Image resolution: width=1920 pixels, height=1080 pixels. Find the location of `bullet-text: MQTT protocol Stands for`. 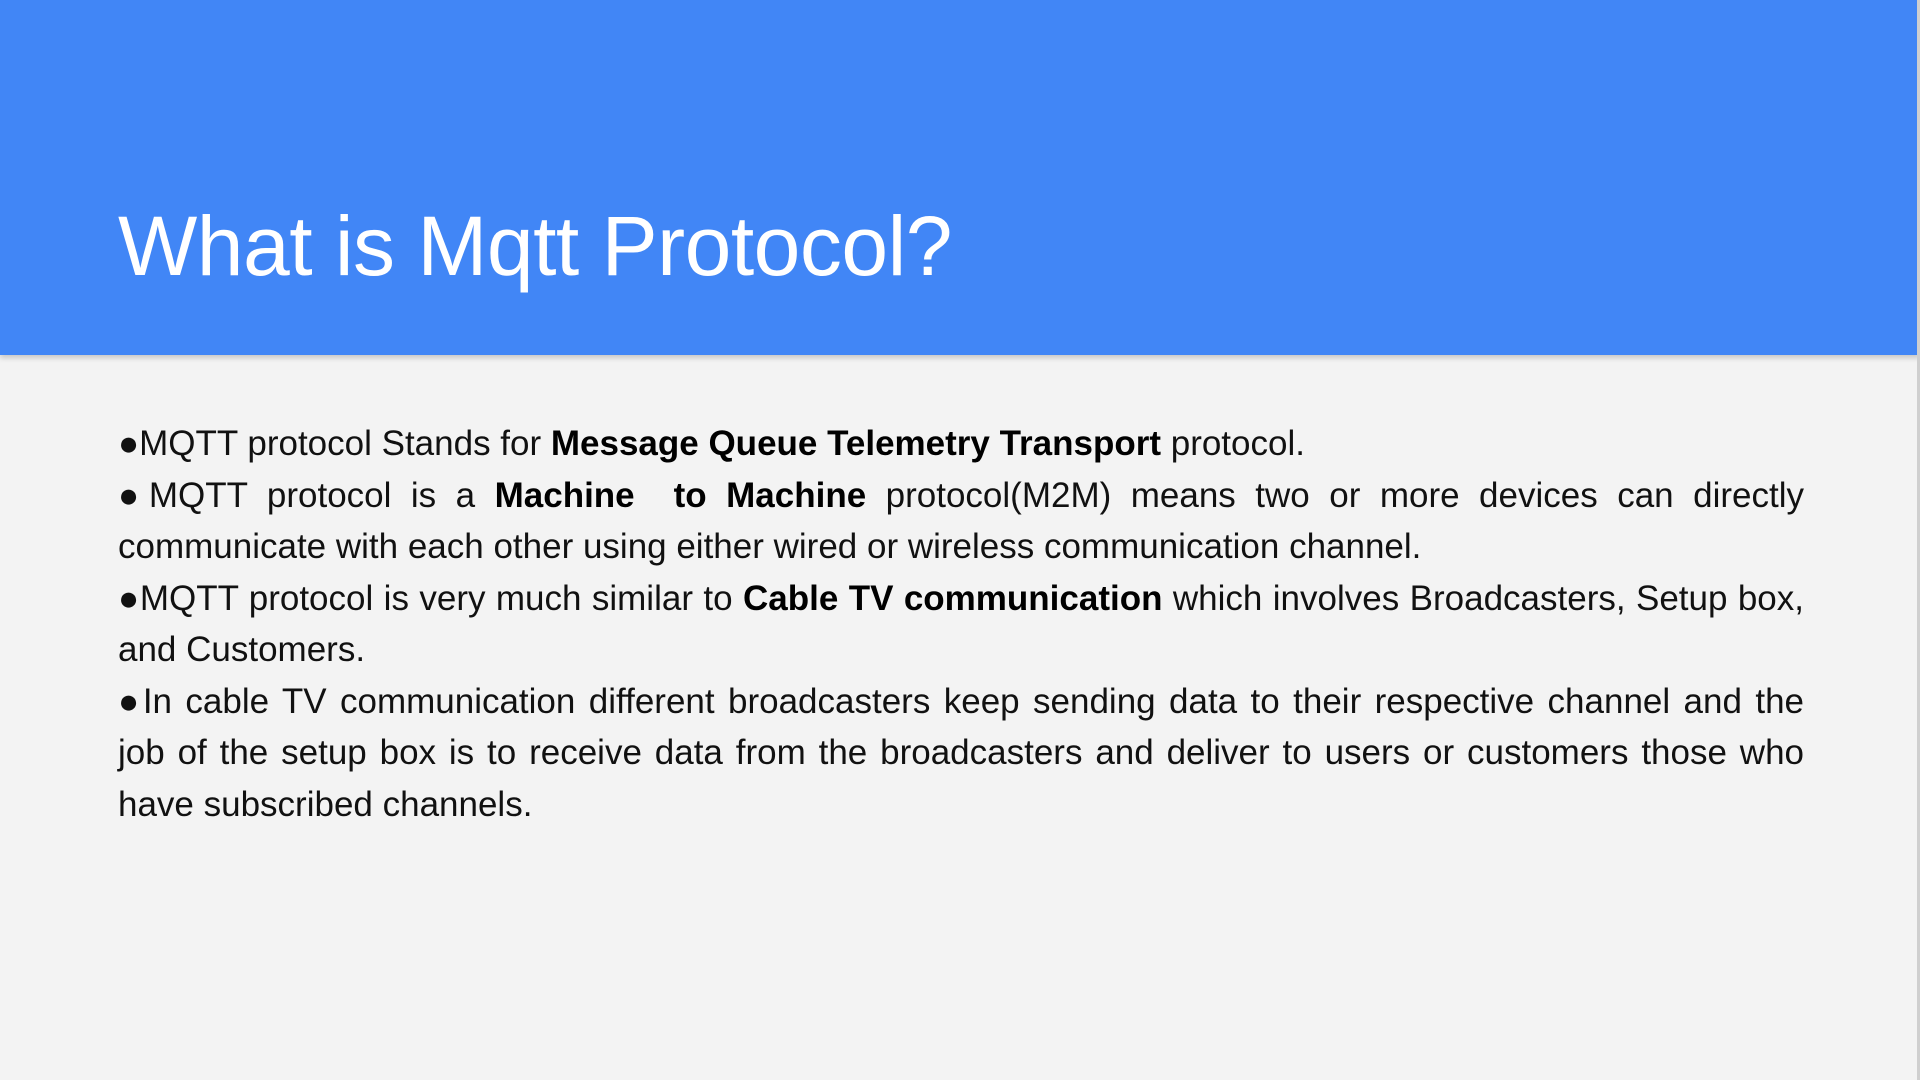

bullet-text: MQTT protocol Stands for is located at coordinates (345, 443).